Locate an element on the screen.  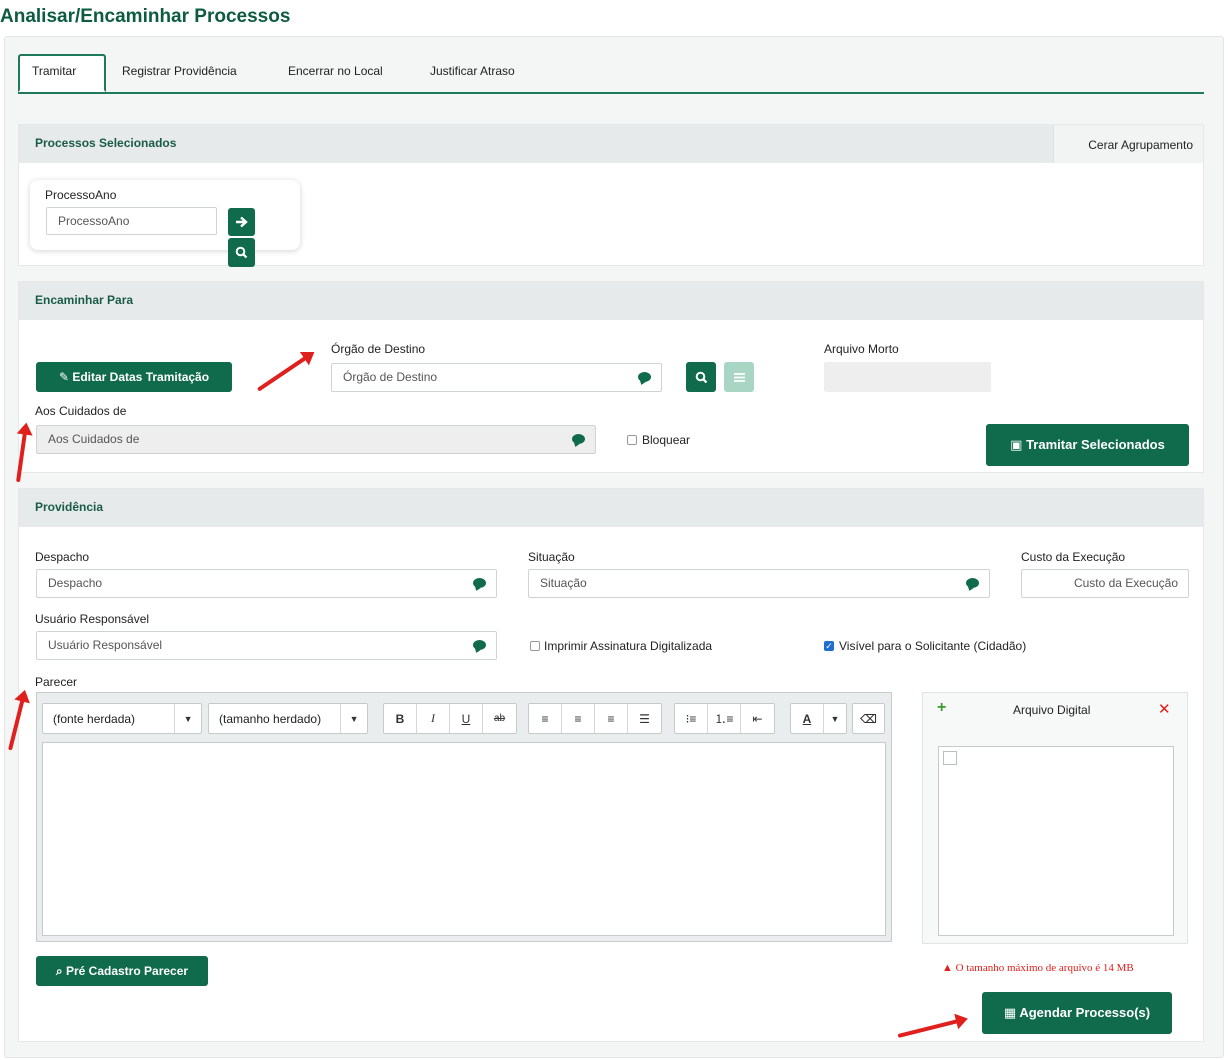
italic-button: I is located at coordinates (433, 718).